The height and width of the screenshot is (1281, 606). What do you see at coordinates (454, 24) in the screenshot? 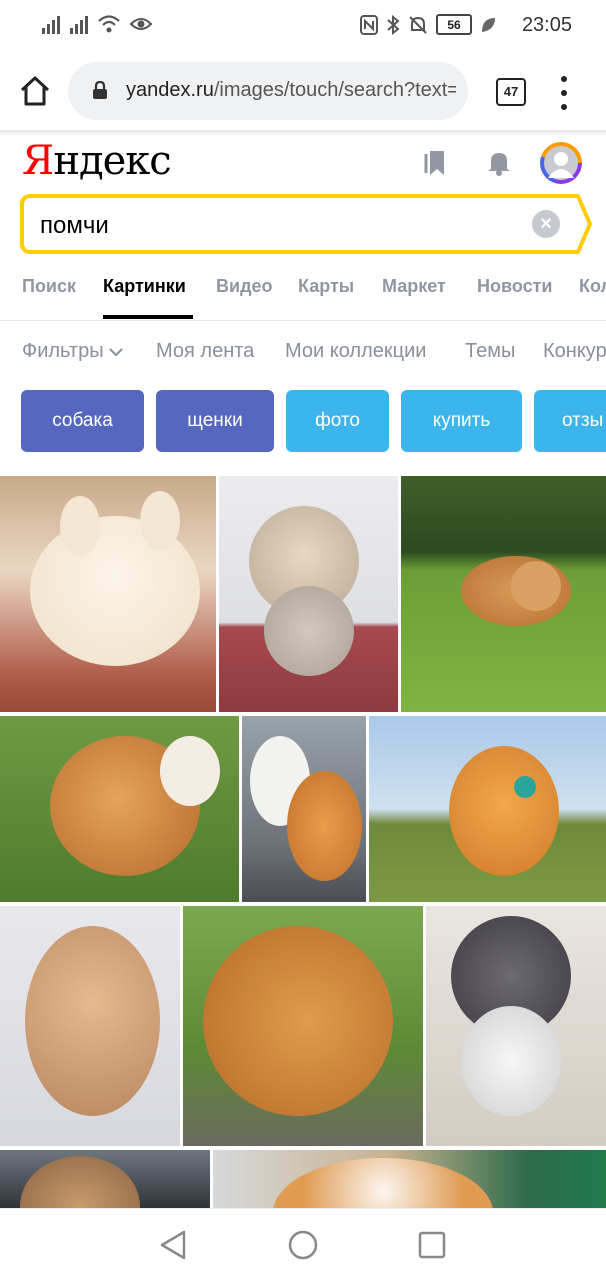
I see `battery-icon: 56` at bounding box center [454, 24].